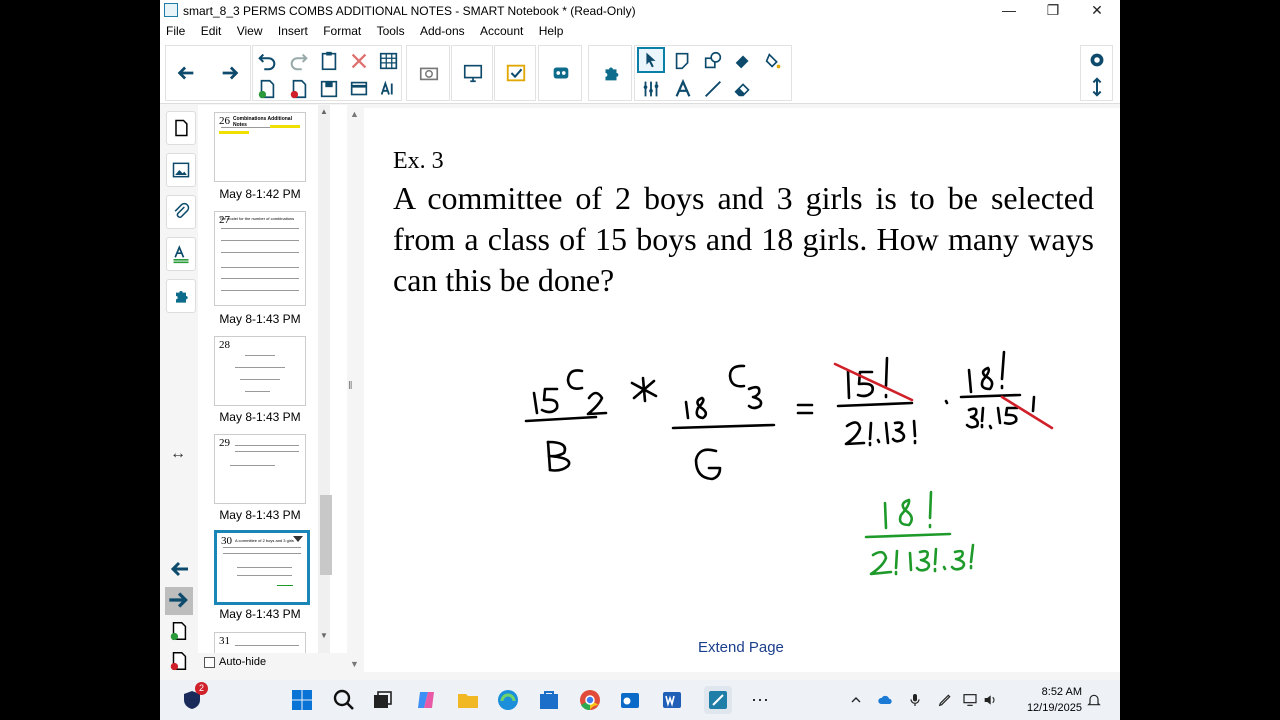 Image resolution: width=1280 pixels, height=720 pixels. I want to click on move-toolbar-button, so click(1097, 87).